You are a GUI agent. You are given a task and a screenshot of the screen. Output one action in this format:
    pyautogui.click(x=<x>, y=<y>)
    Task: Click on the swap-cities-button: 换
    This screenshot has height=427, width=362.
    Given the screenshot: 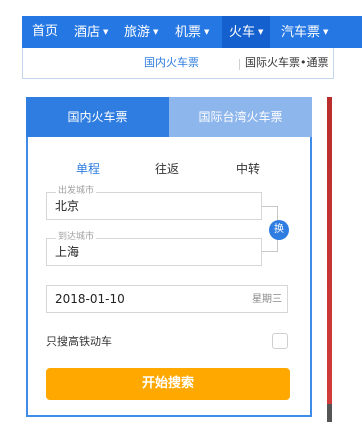 What is the action you would take?
    pyautogui.click(x=279, y=230)
    